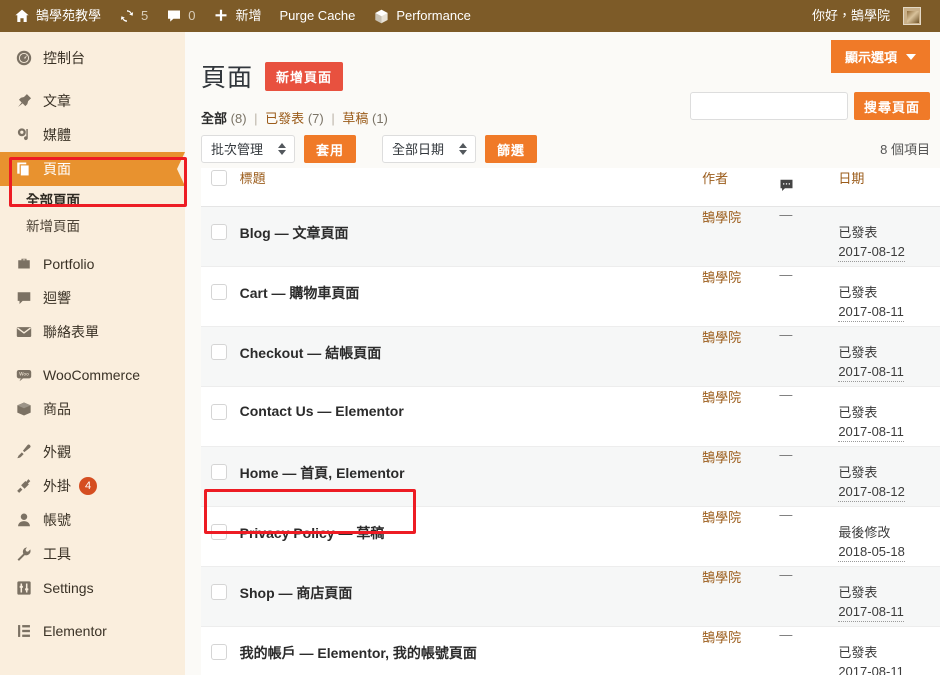 The width and height of the screenshot is (940, 675). What do you see at coordinates (429, 149) in the screenshot?
I see `date-filter-select: 全部日期` at bounding box center [429, 149].